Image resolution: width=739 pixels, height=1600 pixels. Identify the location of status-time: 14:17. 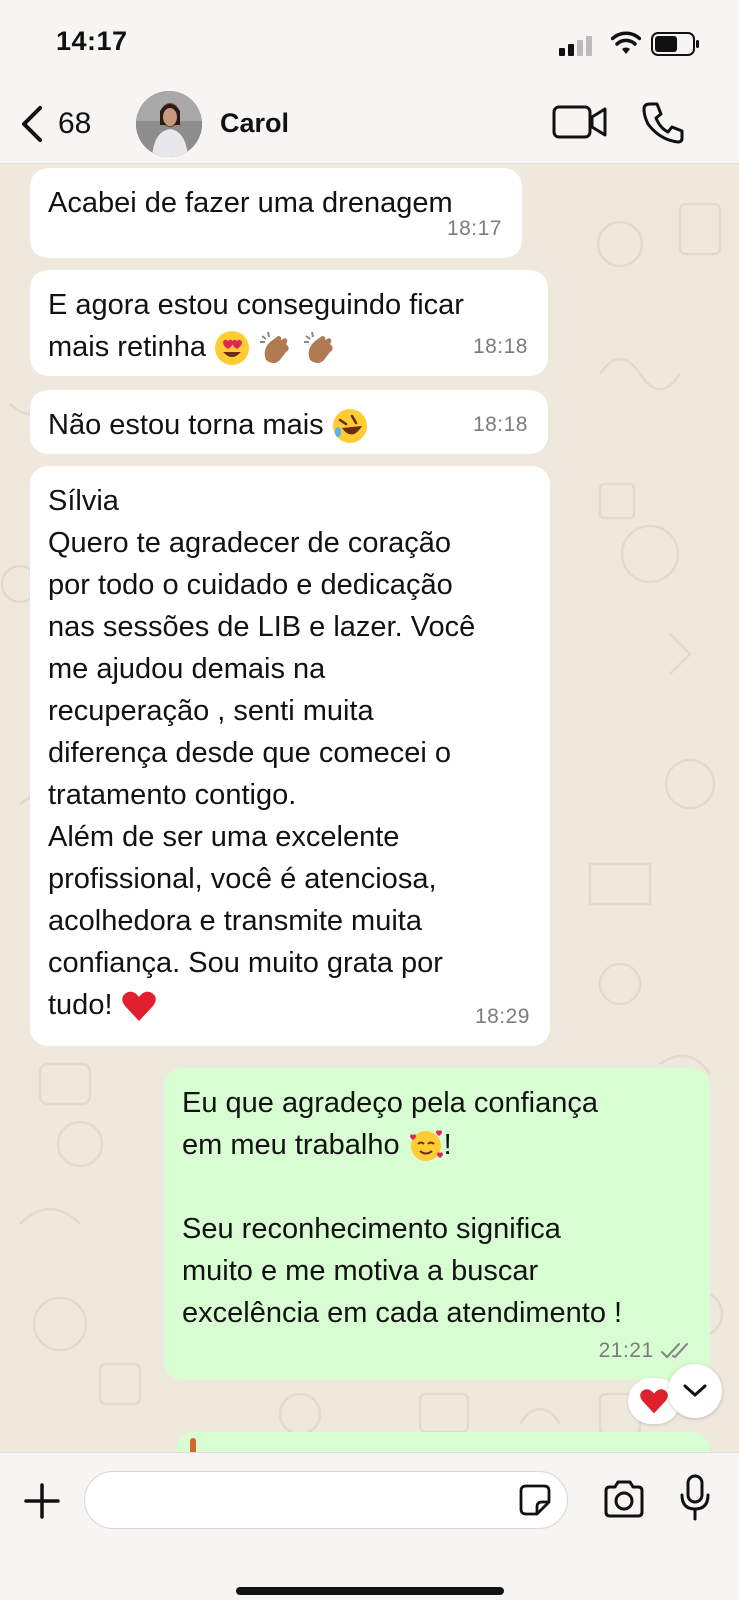
(92, 41).